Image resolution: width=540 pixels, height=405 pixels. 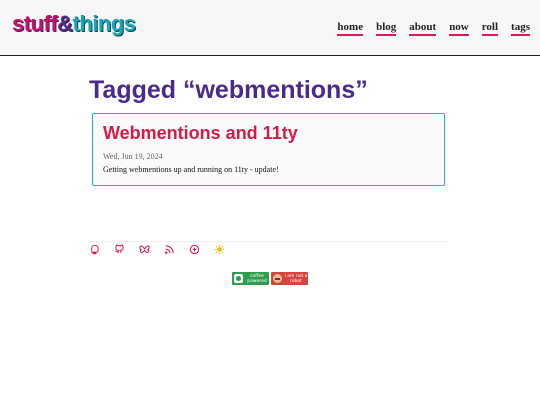 I want to click on footer-social-icons, so click(x=157, y=249).